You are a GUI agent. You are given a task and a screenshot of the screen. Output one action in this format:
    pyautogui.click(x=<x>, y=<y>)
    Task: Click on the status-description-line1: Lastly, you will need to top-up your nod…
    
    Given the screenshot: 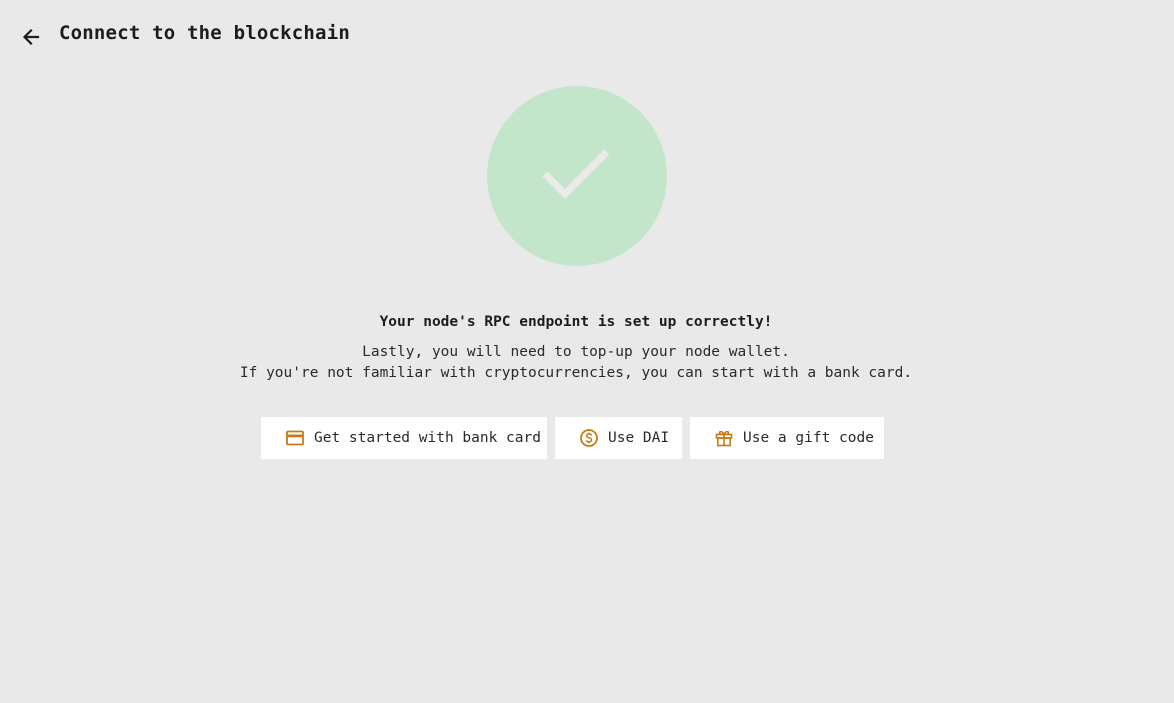 What is the action you would take?
    pyautogui.click(x=576, y=352)
    